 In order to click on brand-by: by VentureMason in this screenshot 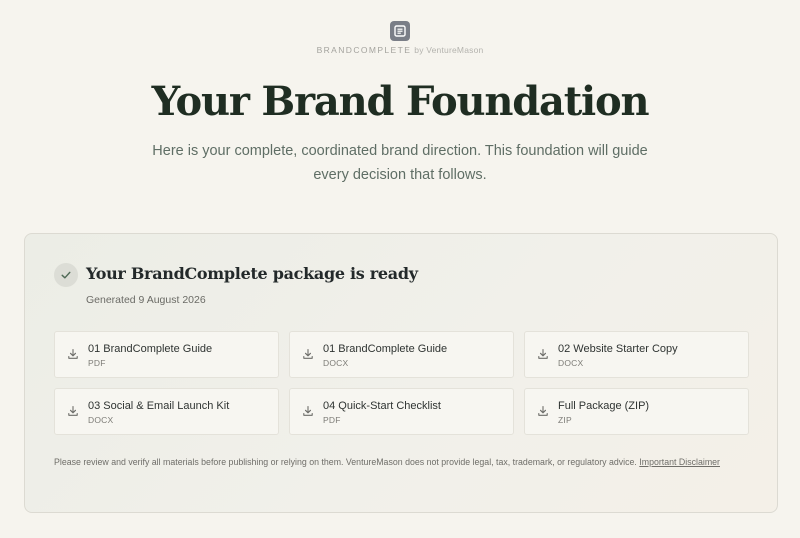, I will do `click(449, 50)`.